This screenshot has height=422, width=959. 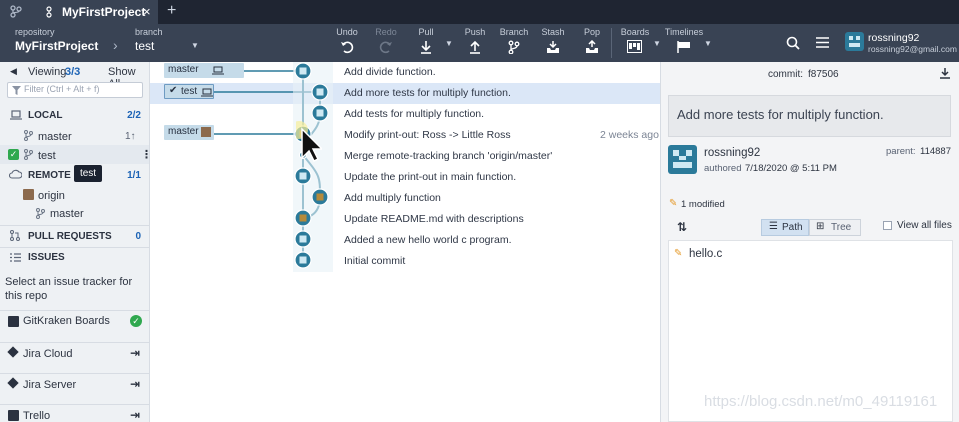 What do you see at coordinates (189, 132) in the screenshot?
I see `branch-tag-origin-master: master` at bounding box center [189, 132].